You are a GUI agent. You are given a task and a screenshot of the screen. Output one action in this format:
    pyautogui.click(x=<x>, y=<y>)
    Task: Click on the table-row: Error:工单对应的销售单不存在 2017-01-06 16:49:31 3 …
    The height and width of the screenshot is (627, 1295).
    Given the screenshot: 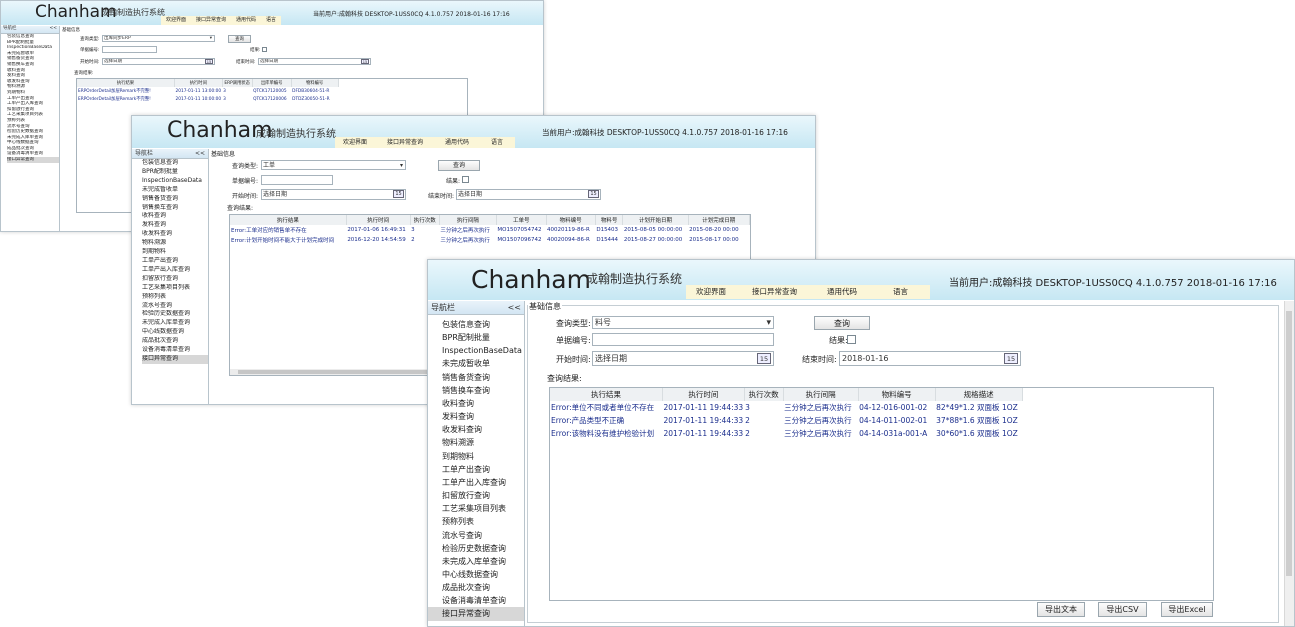 What is the action you would take?
    pyautogui.click(x=490, y=230)
    